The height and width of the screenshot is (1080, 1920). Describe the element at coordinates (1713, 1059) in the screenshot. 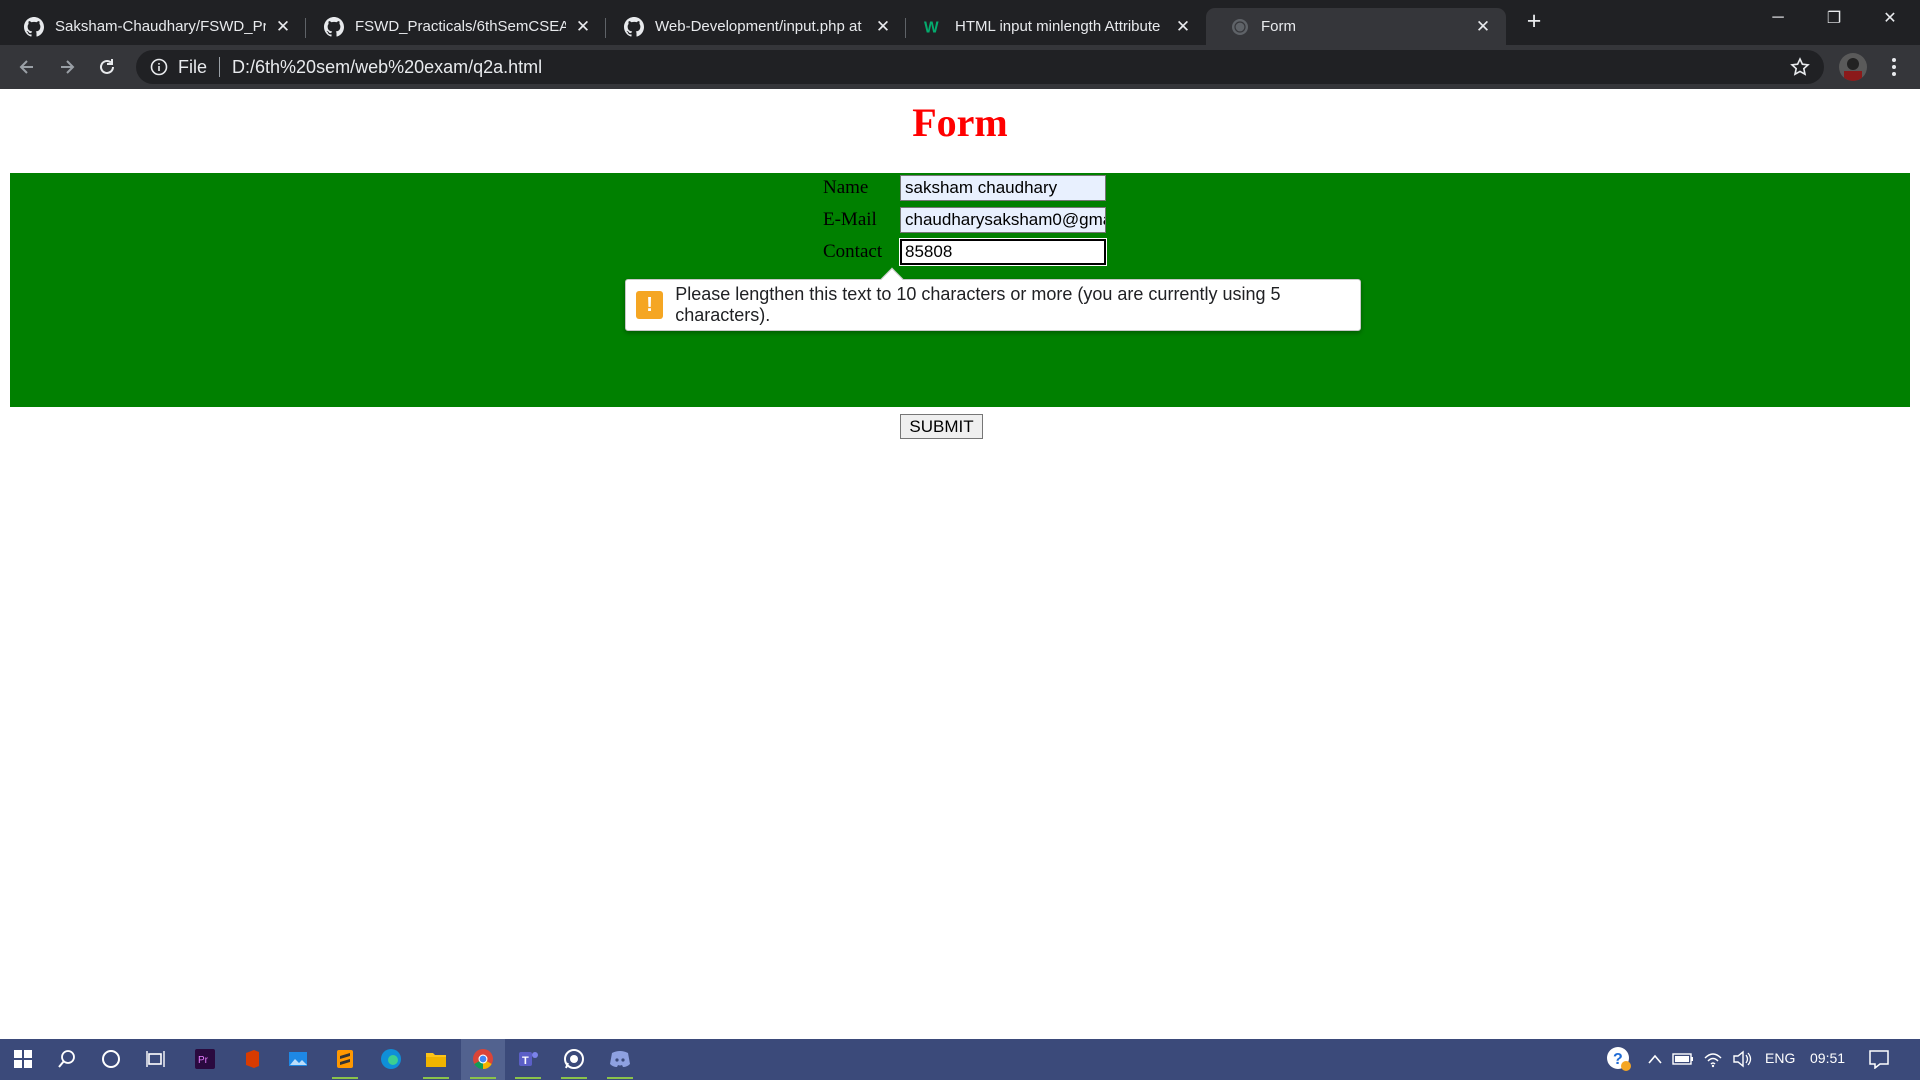

I see `wifi-icon` at that location.